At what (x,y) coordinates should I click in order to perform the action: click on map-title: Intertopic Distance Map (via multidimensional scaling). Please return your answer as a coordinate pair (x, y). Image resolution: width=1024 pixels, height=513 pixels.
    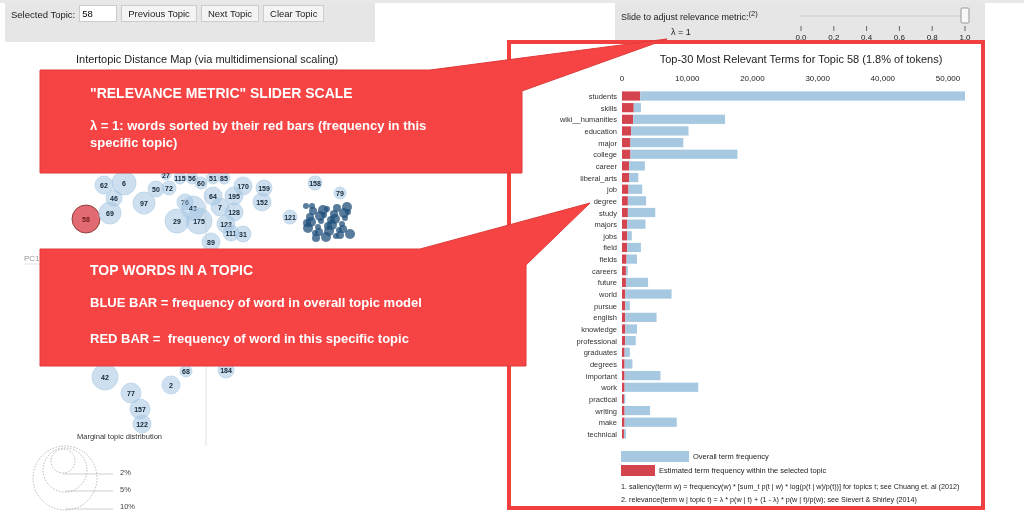
    Looking at the image, I should click on (208, 60).